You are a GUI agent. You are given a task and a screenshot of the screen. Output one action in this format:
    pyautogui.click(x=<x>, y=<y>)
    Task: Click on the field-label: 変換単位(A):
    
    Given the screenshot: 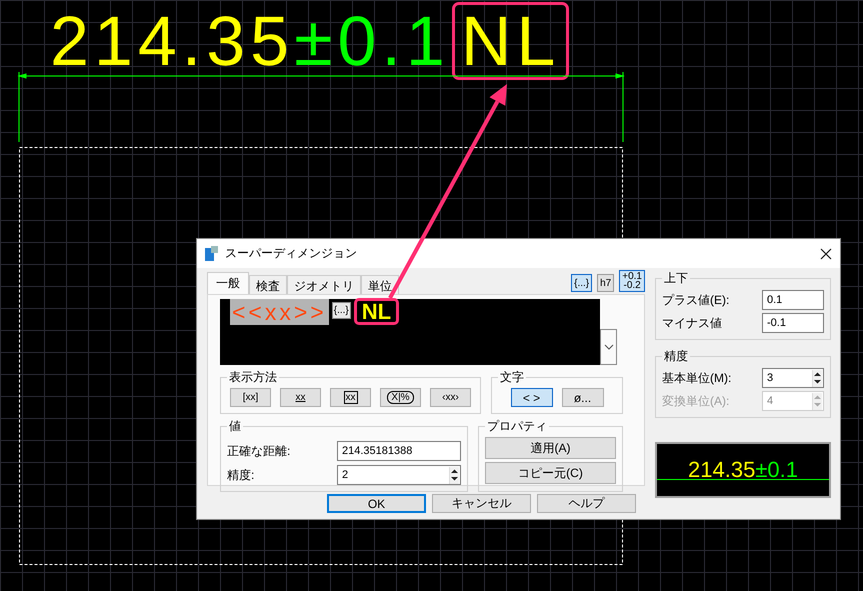 What is the action you would take?
    pyautogui.click(x=696, y=401)
    